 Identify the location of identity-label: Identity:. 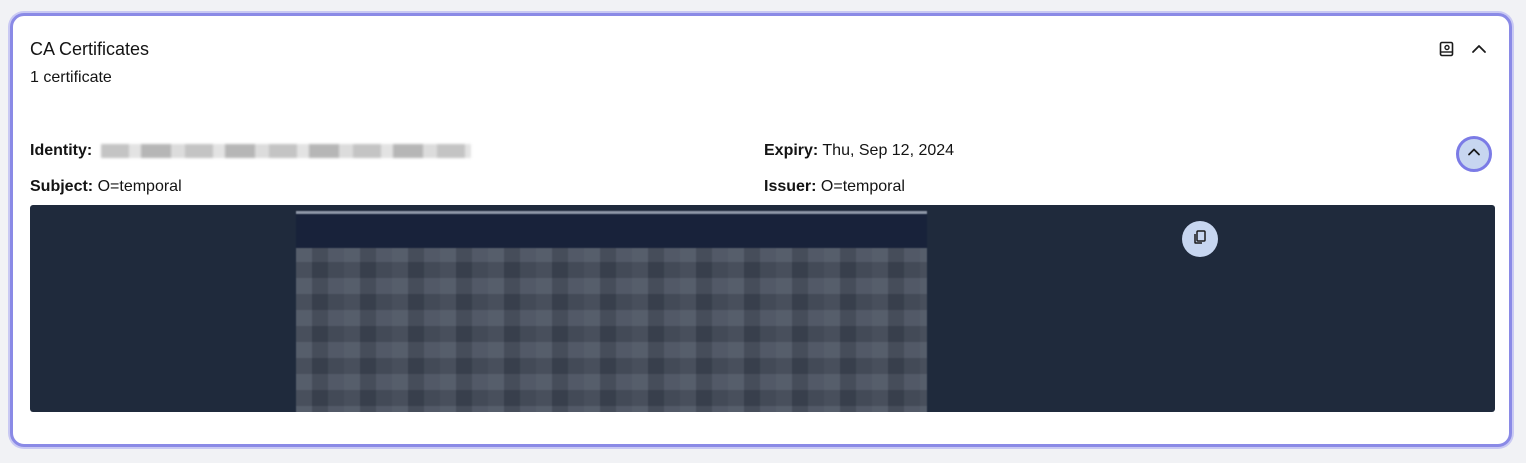
(61, 150).